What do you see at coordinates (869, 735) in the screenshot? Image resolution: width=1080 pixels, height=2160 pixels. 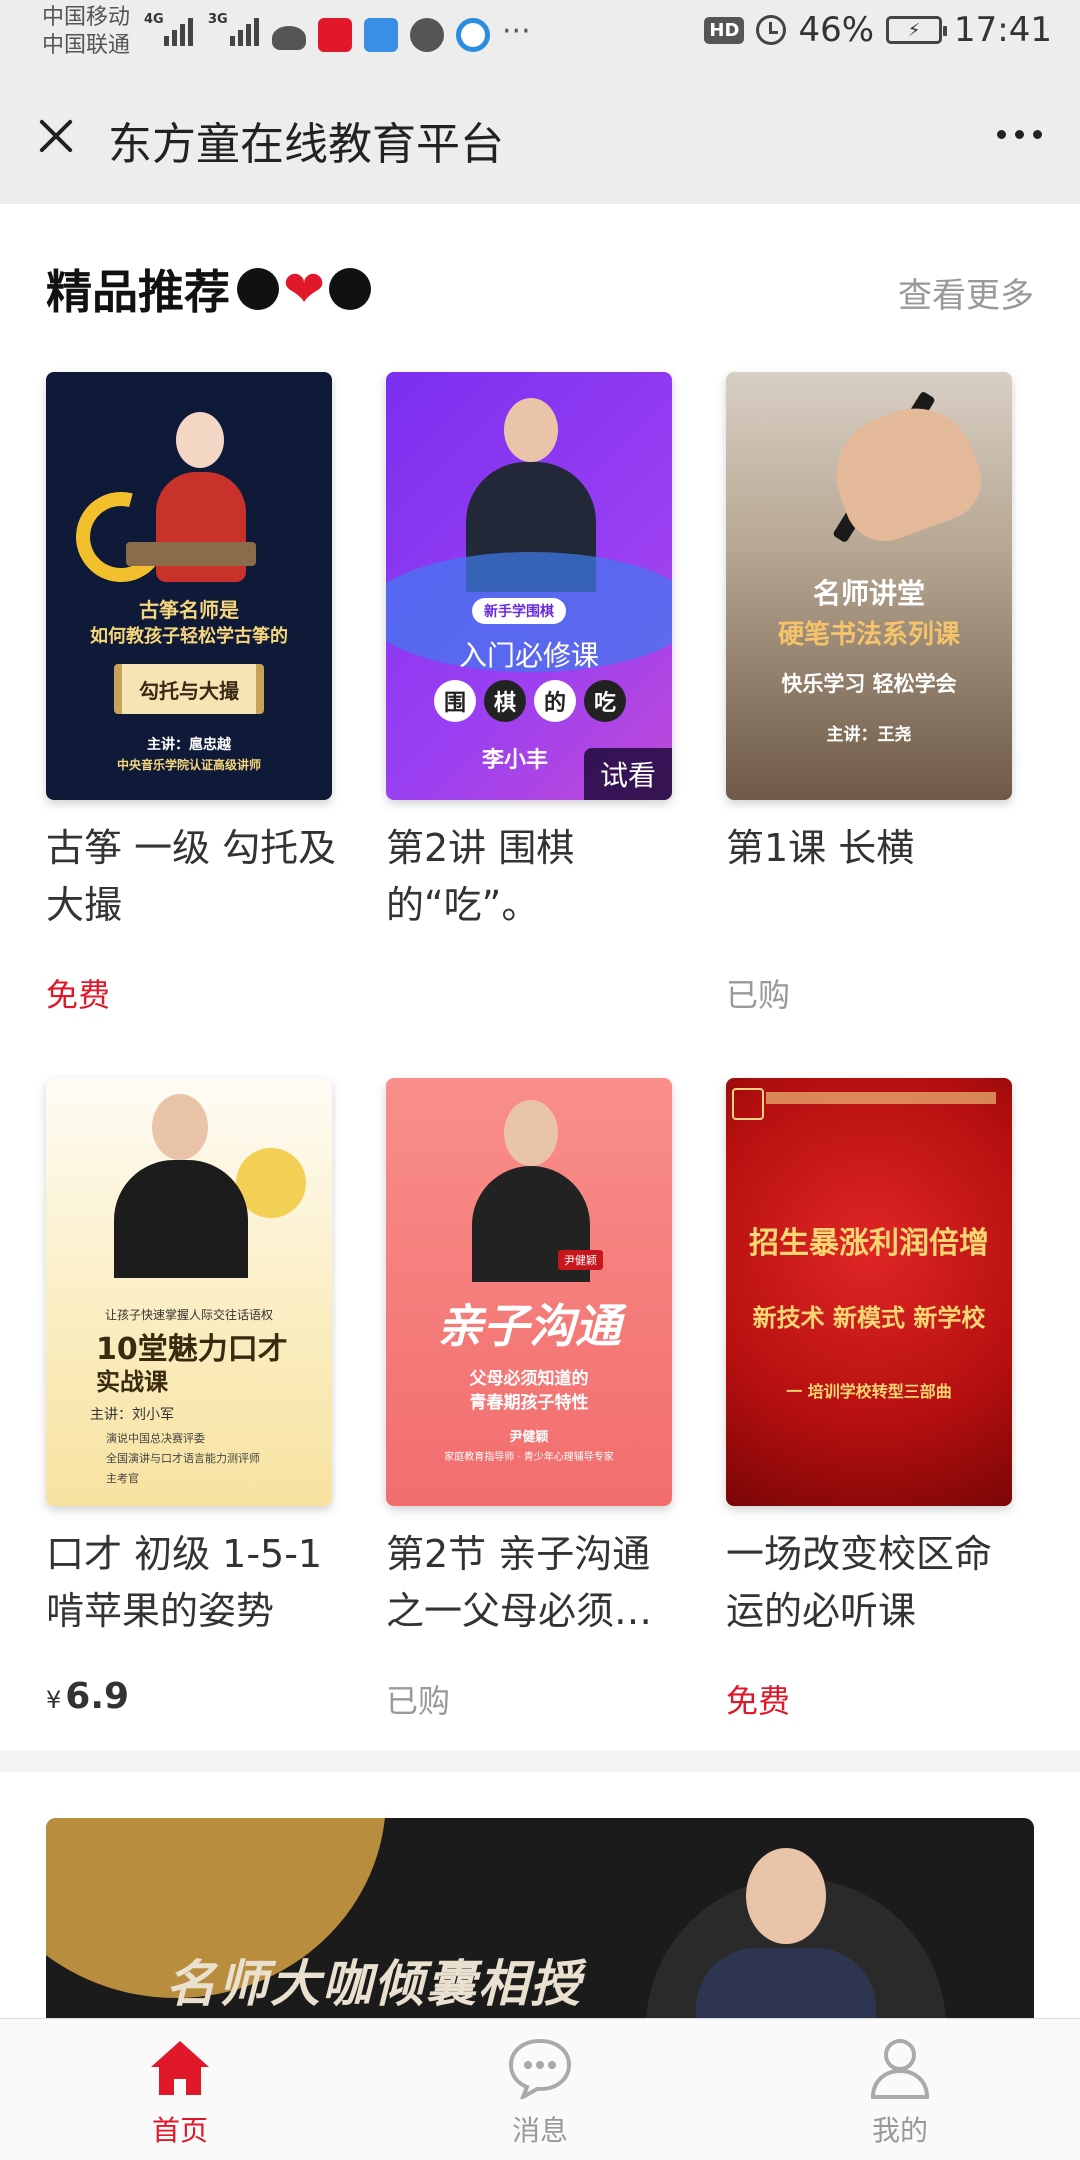 I see `cover-text: 主讲：王尧` at bounding box center [869, 735].